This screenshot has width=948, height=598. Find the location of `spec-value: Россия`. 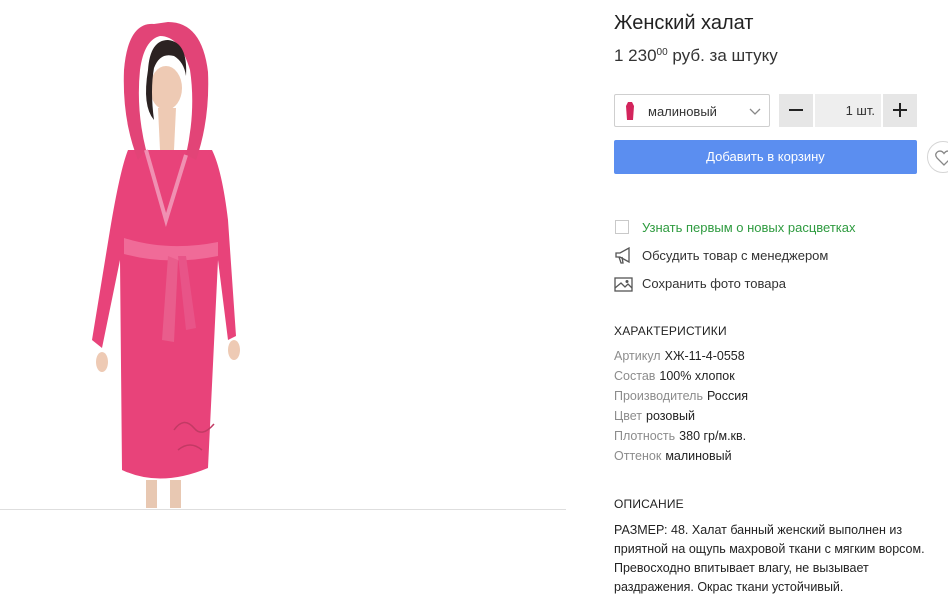

spec-value: Россия is located at coordinates (727, 396).